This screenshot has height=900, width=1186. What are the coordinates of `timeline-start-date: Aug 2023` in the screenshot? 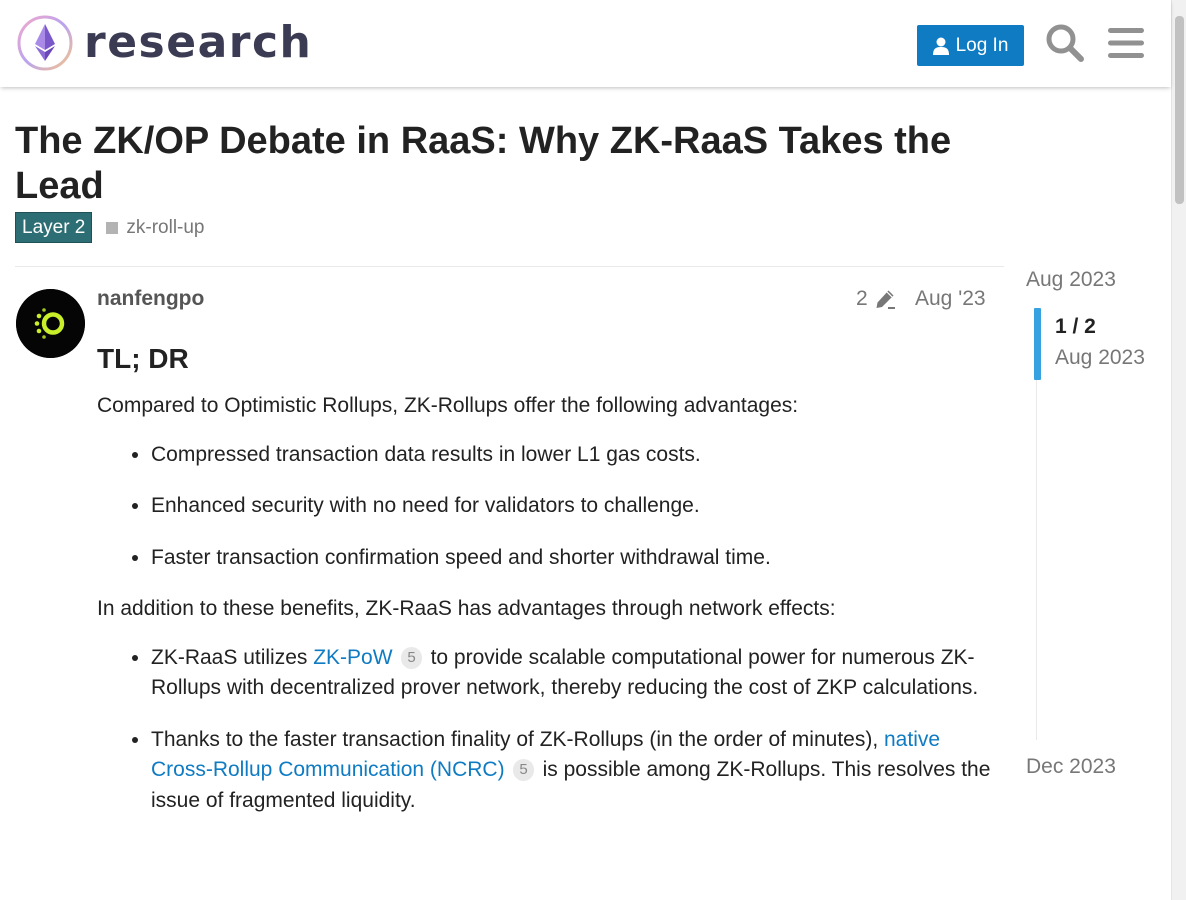 It's located at (1071, 280).